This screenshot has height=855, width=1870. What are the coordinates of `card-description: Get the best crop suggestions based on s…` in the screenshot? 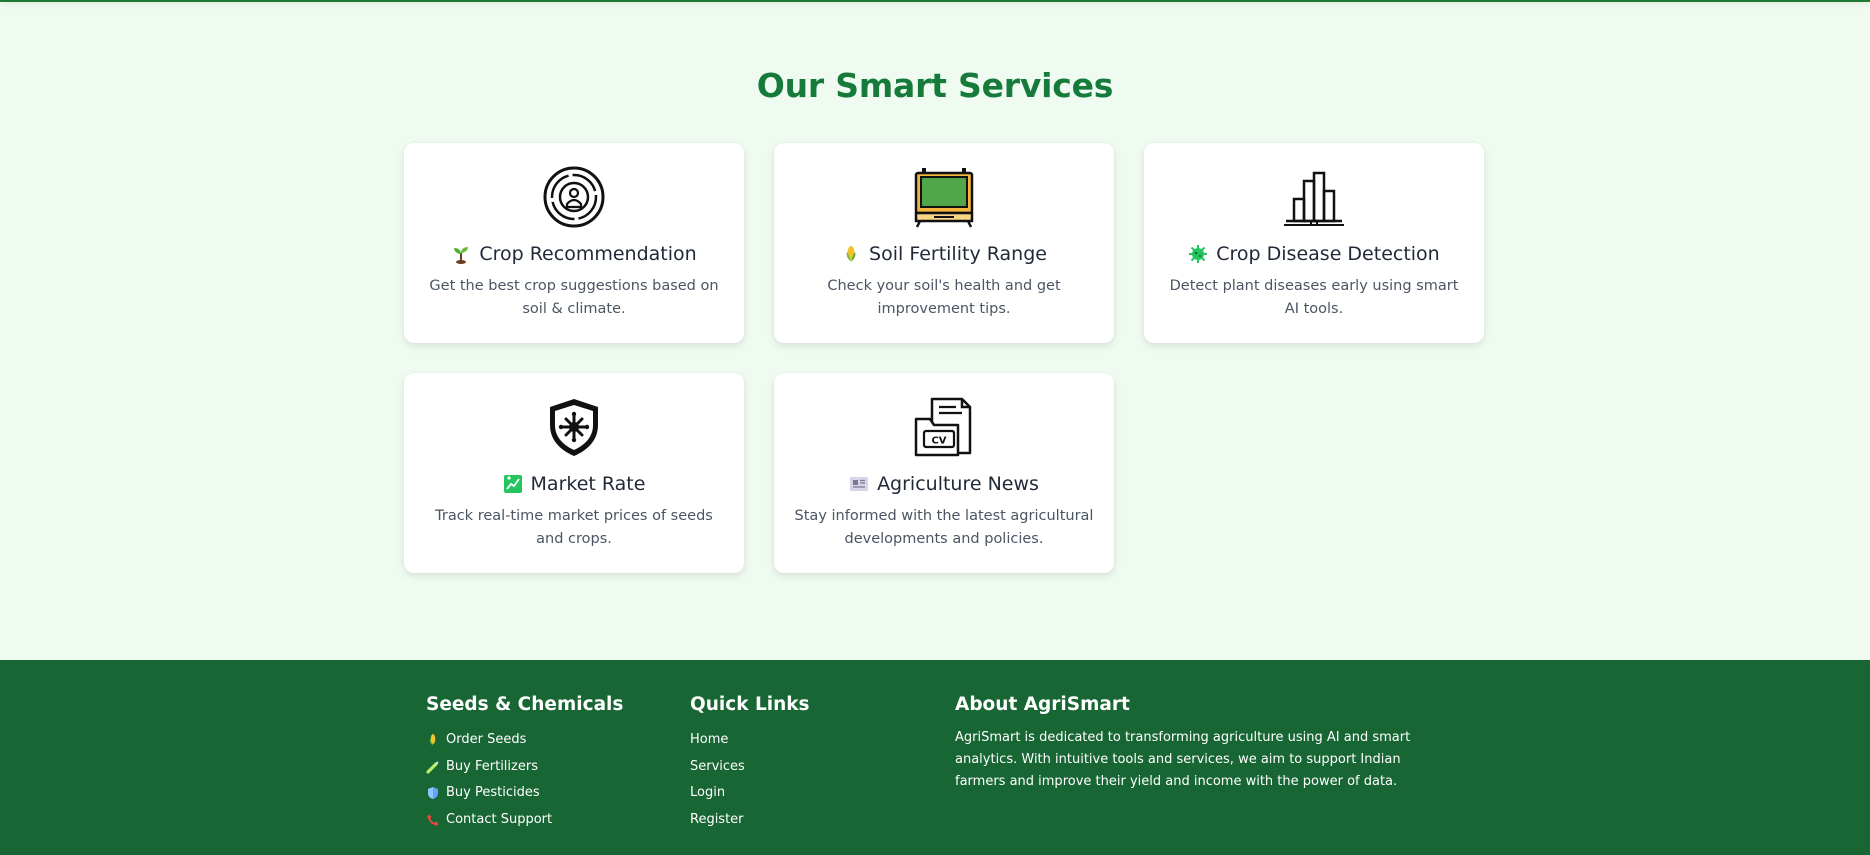 It's located at (574, 297).